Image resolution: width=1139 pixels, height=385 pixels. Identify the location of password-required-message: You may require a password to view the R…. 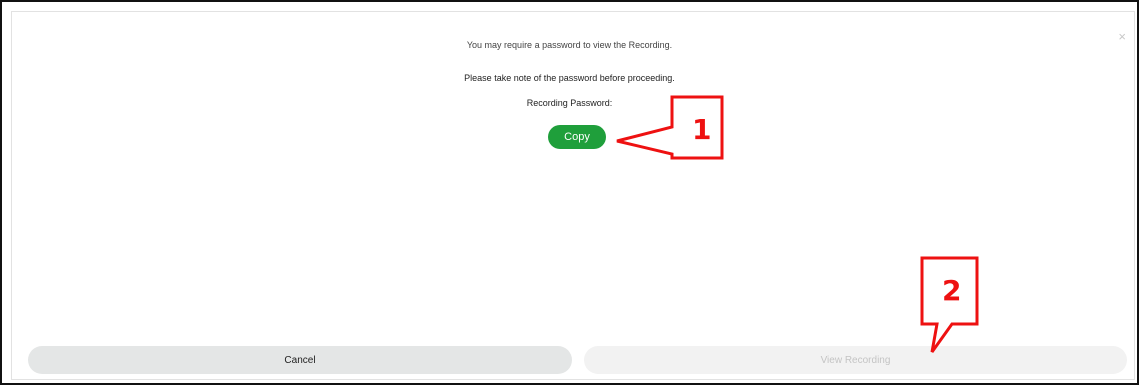
(569, 45).